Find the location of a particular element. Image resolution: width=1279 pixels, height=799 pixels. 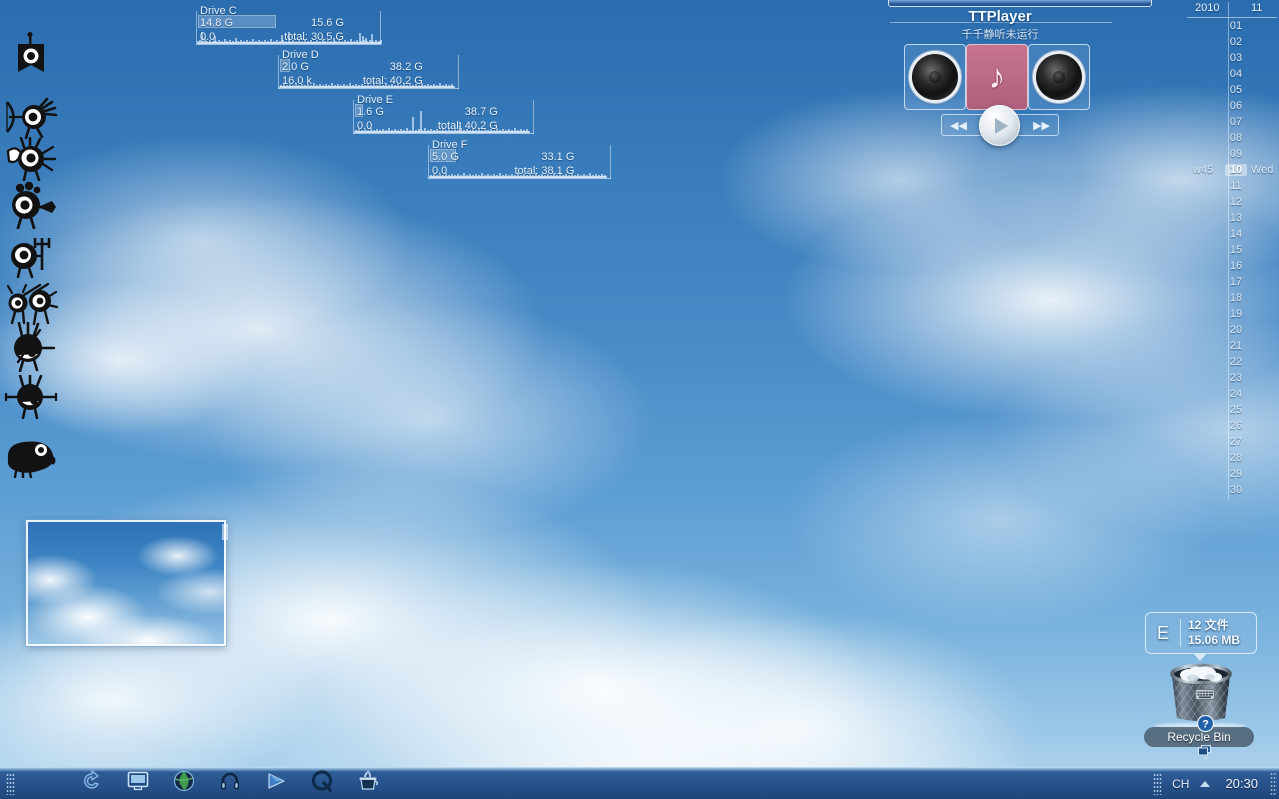

qq-button is located at coordinates (322, 784).